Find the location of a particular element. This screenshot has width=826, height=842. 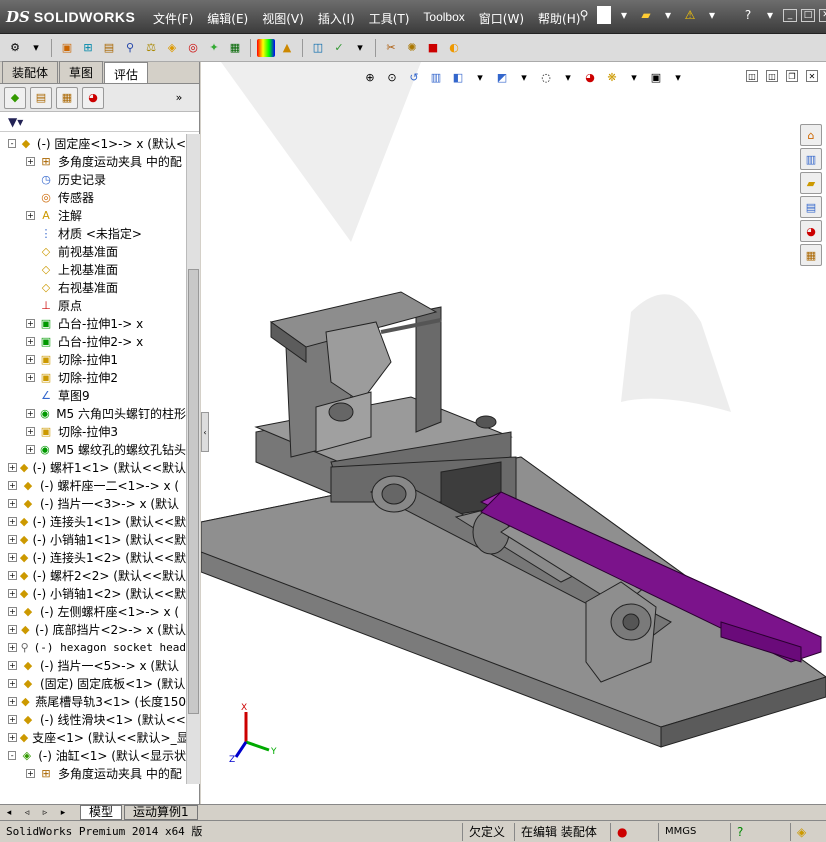

tree-item: + ◆ (-) 连接头1<2> (默认<<默 is located at coordinates (93, 557).